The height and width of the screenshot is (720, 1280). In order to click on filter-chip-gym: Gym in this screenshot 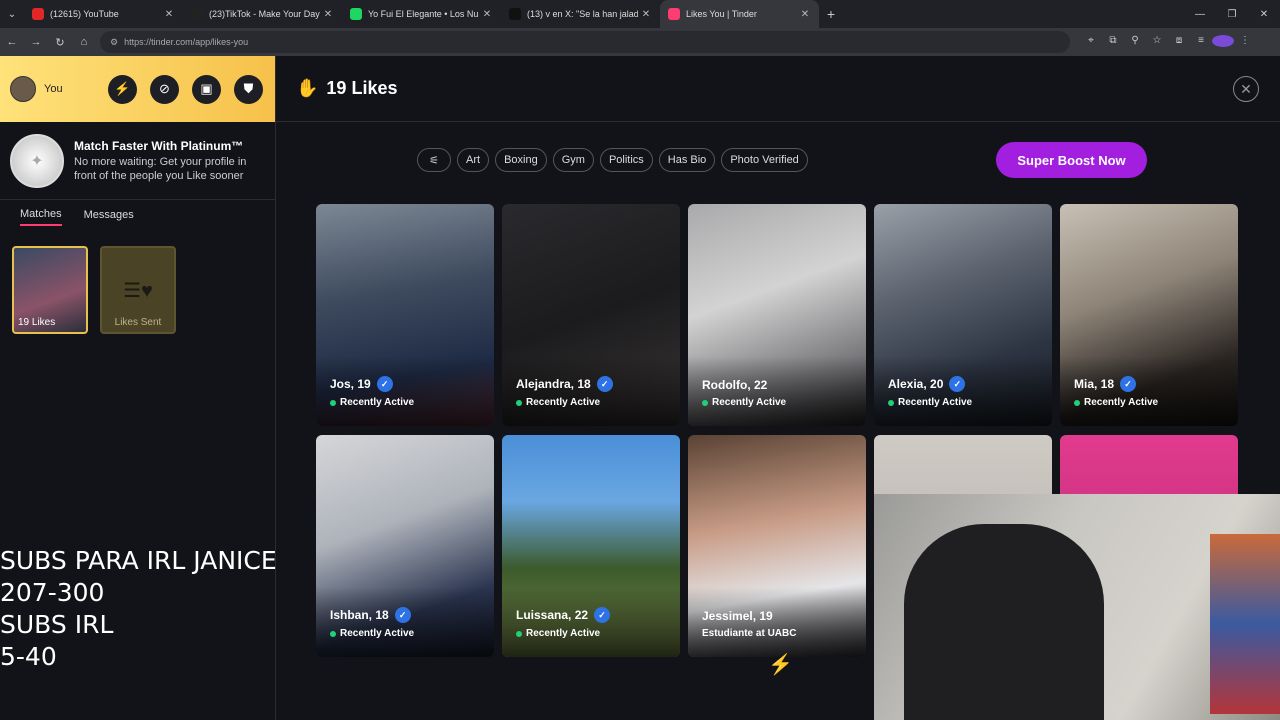, I will do `click(573, 160)`.